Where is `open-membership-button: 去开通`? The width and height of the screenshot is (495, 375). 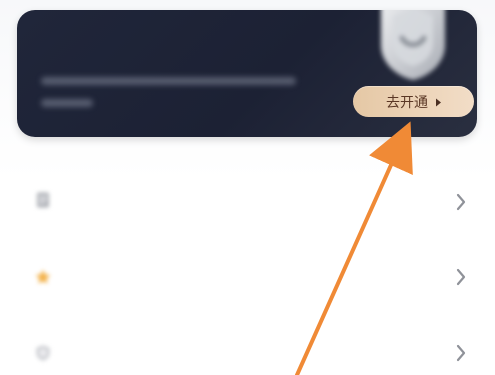 open-membership-button: 去开通 is located at coordinates (413, 101).